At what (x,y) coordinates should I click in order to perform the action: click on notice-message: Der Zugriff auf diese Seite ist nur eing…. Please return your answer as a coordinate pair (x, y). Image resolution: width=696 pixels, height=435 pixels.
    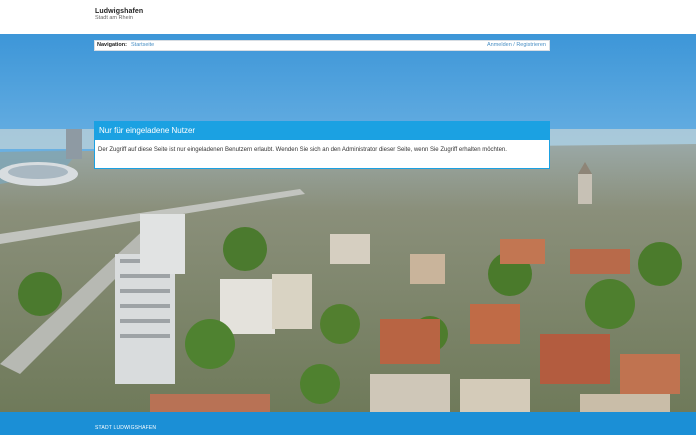
    Looking at the image, I should click on (302, 150).